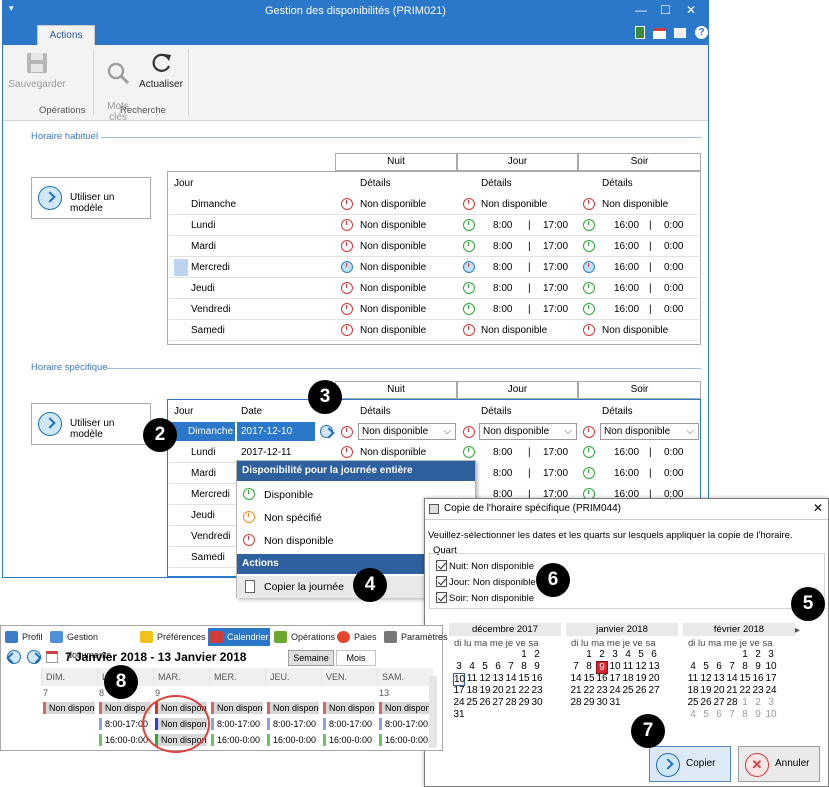  What do you see at coordinates (347, 452) in the screenshot?
I see `clock-red-icon` at bounding box center [347, 452].